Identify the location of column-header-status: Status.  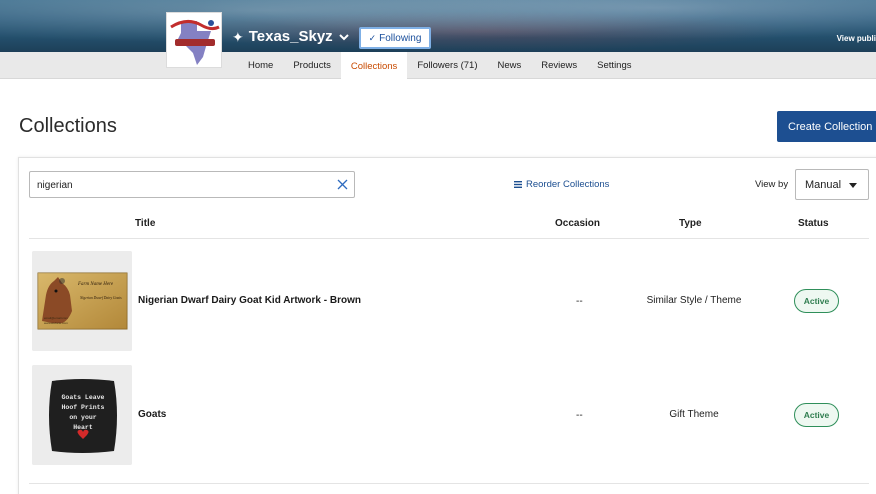
(813, 223).